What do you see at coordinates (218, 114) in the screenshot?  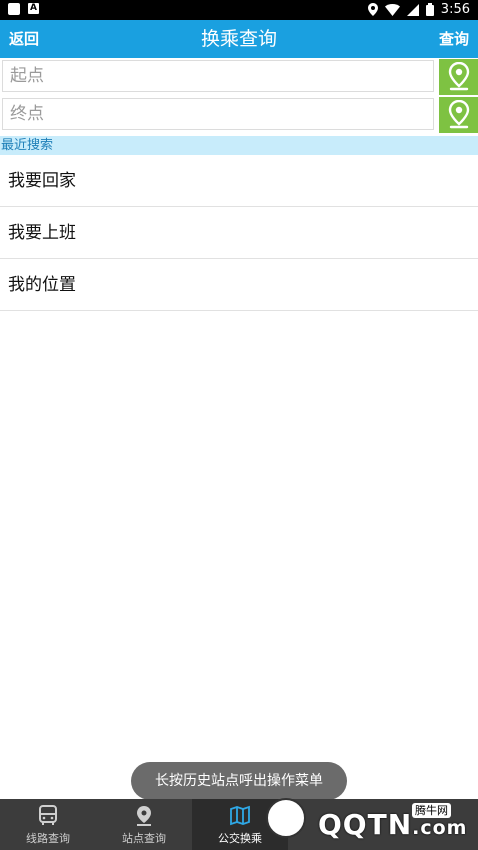 I see `end-input` at bounding box center [218, 114].